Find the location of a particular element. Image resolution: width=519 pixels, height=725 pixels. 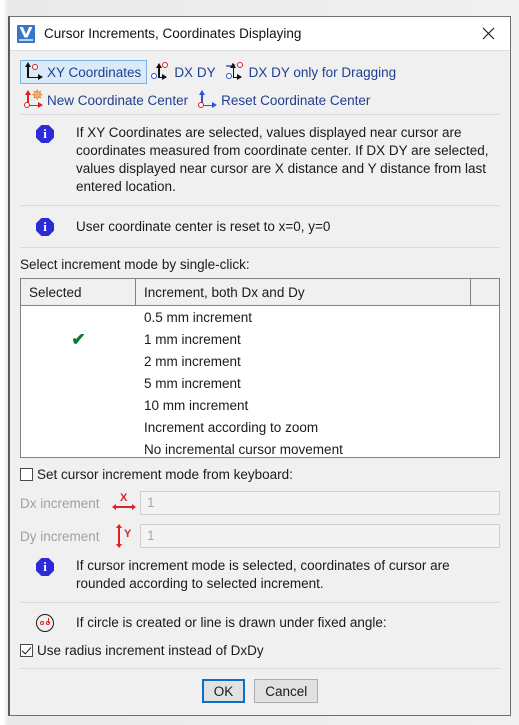

keyboard-increment-checkbox-label: Set cursor increment mode from keyboard: is located at coordinates (165, 474).